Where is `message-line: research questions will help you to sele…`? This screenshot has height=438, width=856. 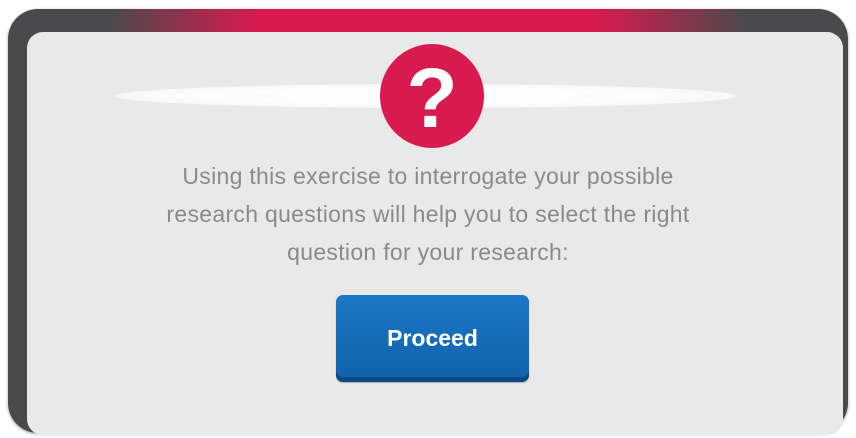
message-line: research questions will help you to sele… is located at coordinates (428, 214).